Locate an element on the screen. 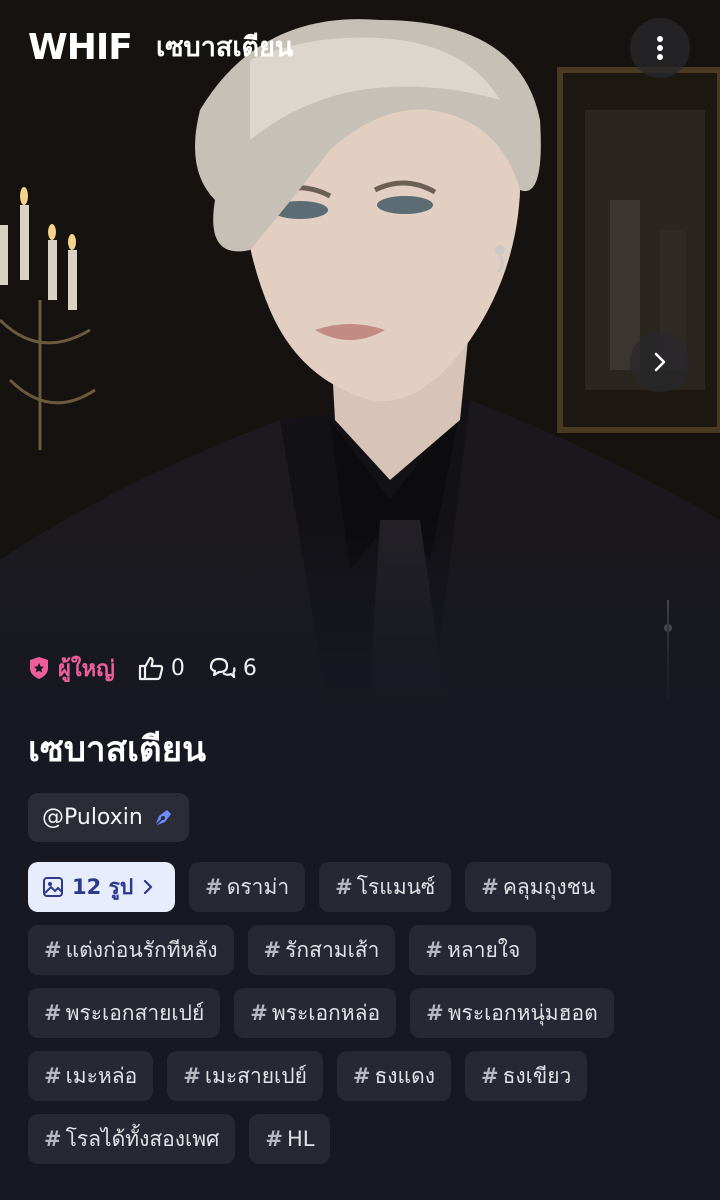  comment-count: 6 is located at coordinates (249, 668).